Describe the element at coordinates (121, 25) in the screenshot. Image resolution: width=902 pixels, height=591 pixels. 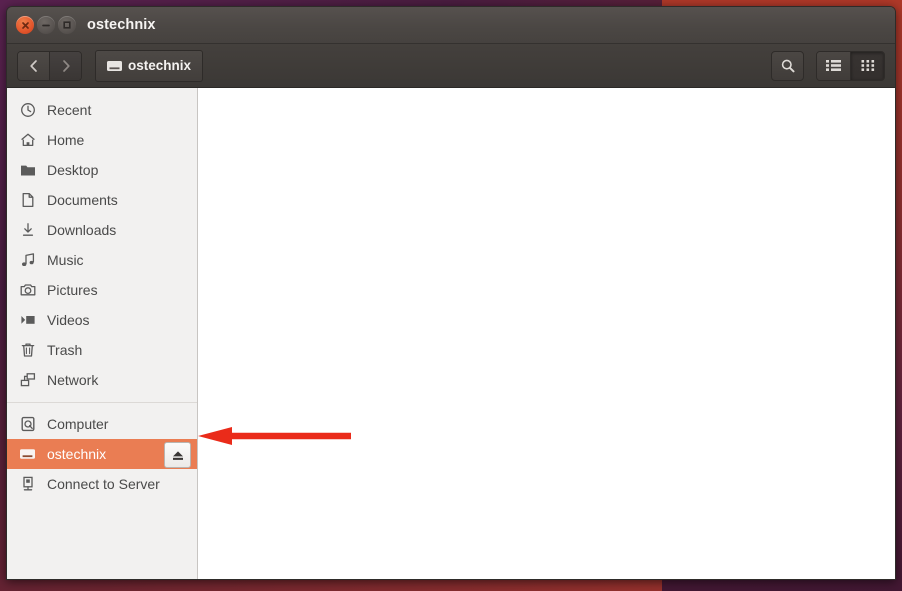
I see `window-title: ostechnix` at that location.